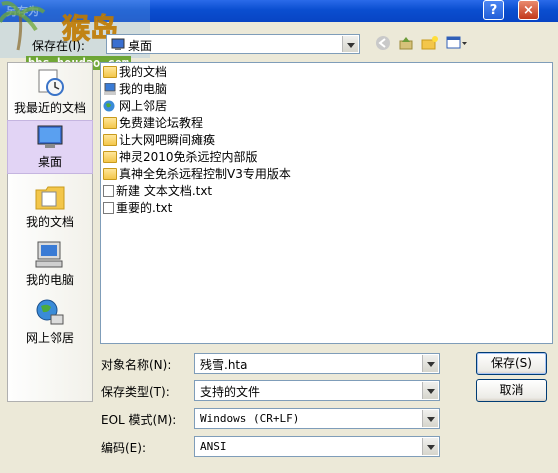 Image resolution: width=558 pixels, height=473 pixels. I want to click on filetype-value: 支持的文件, so click(230, 392).